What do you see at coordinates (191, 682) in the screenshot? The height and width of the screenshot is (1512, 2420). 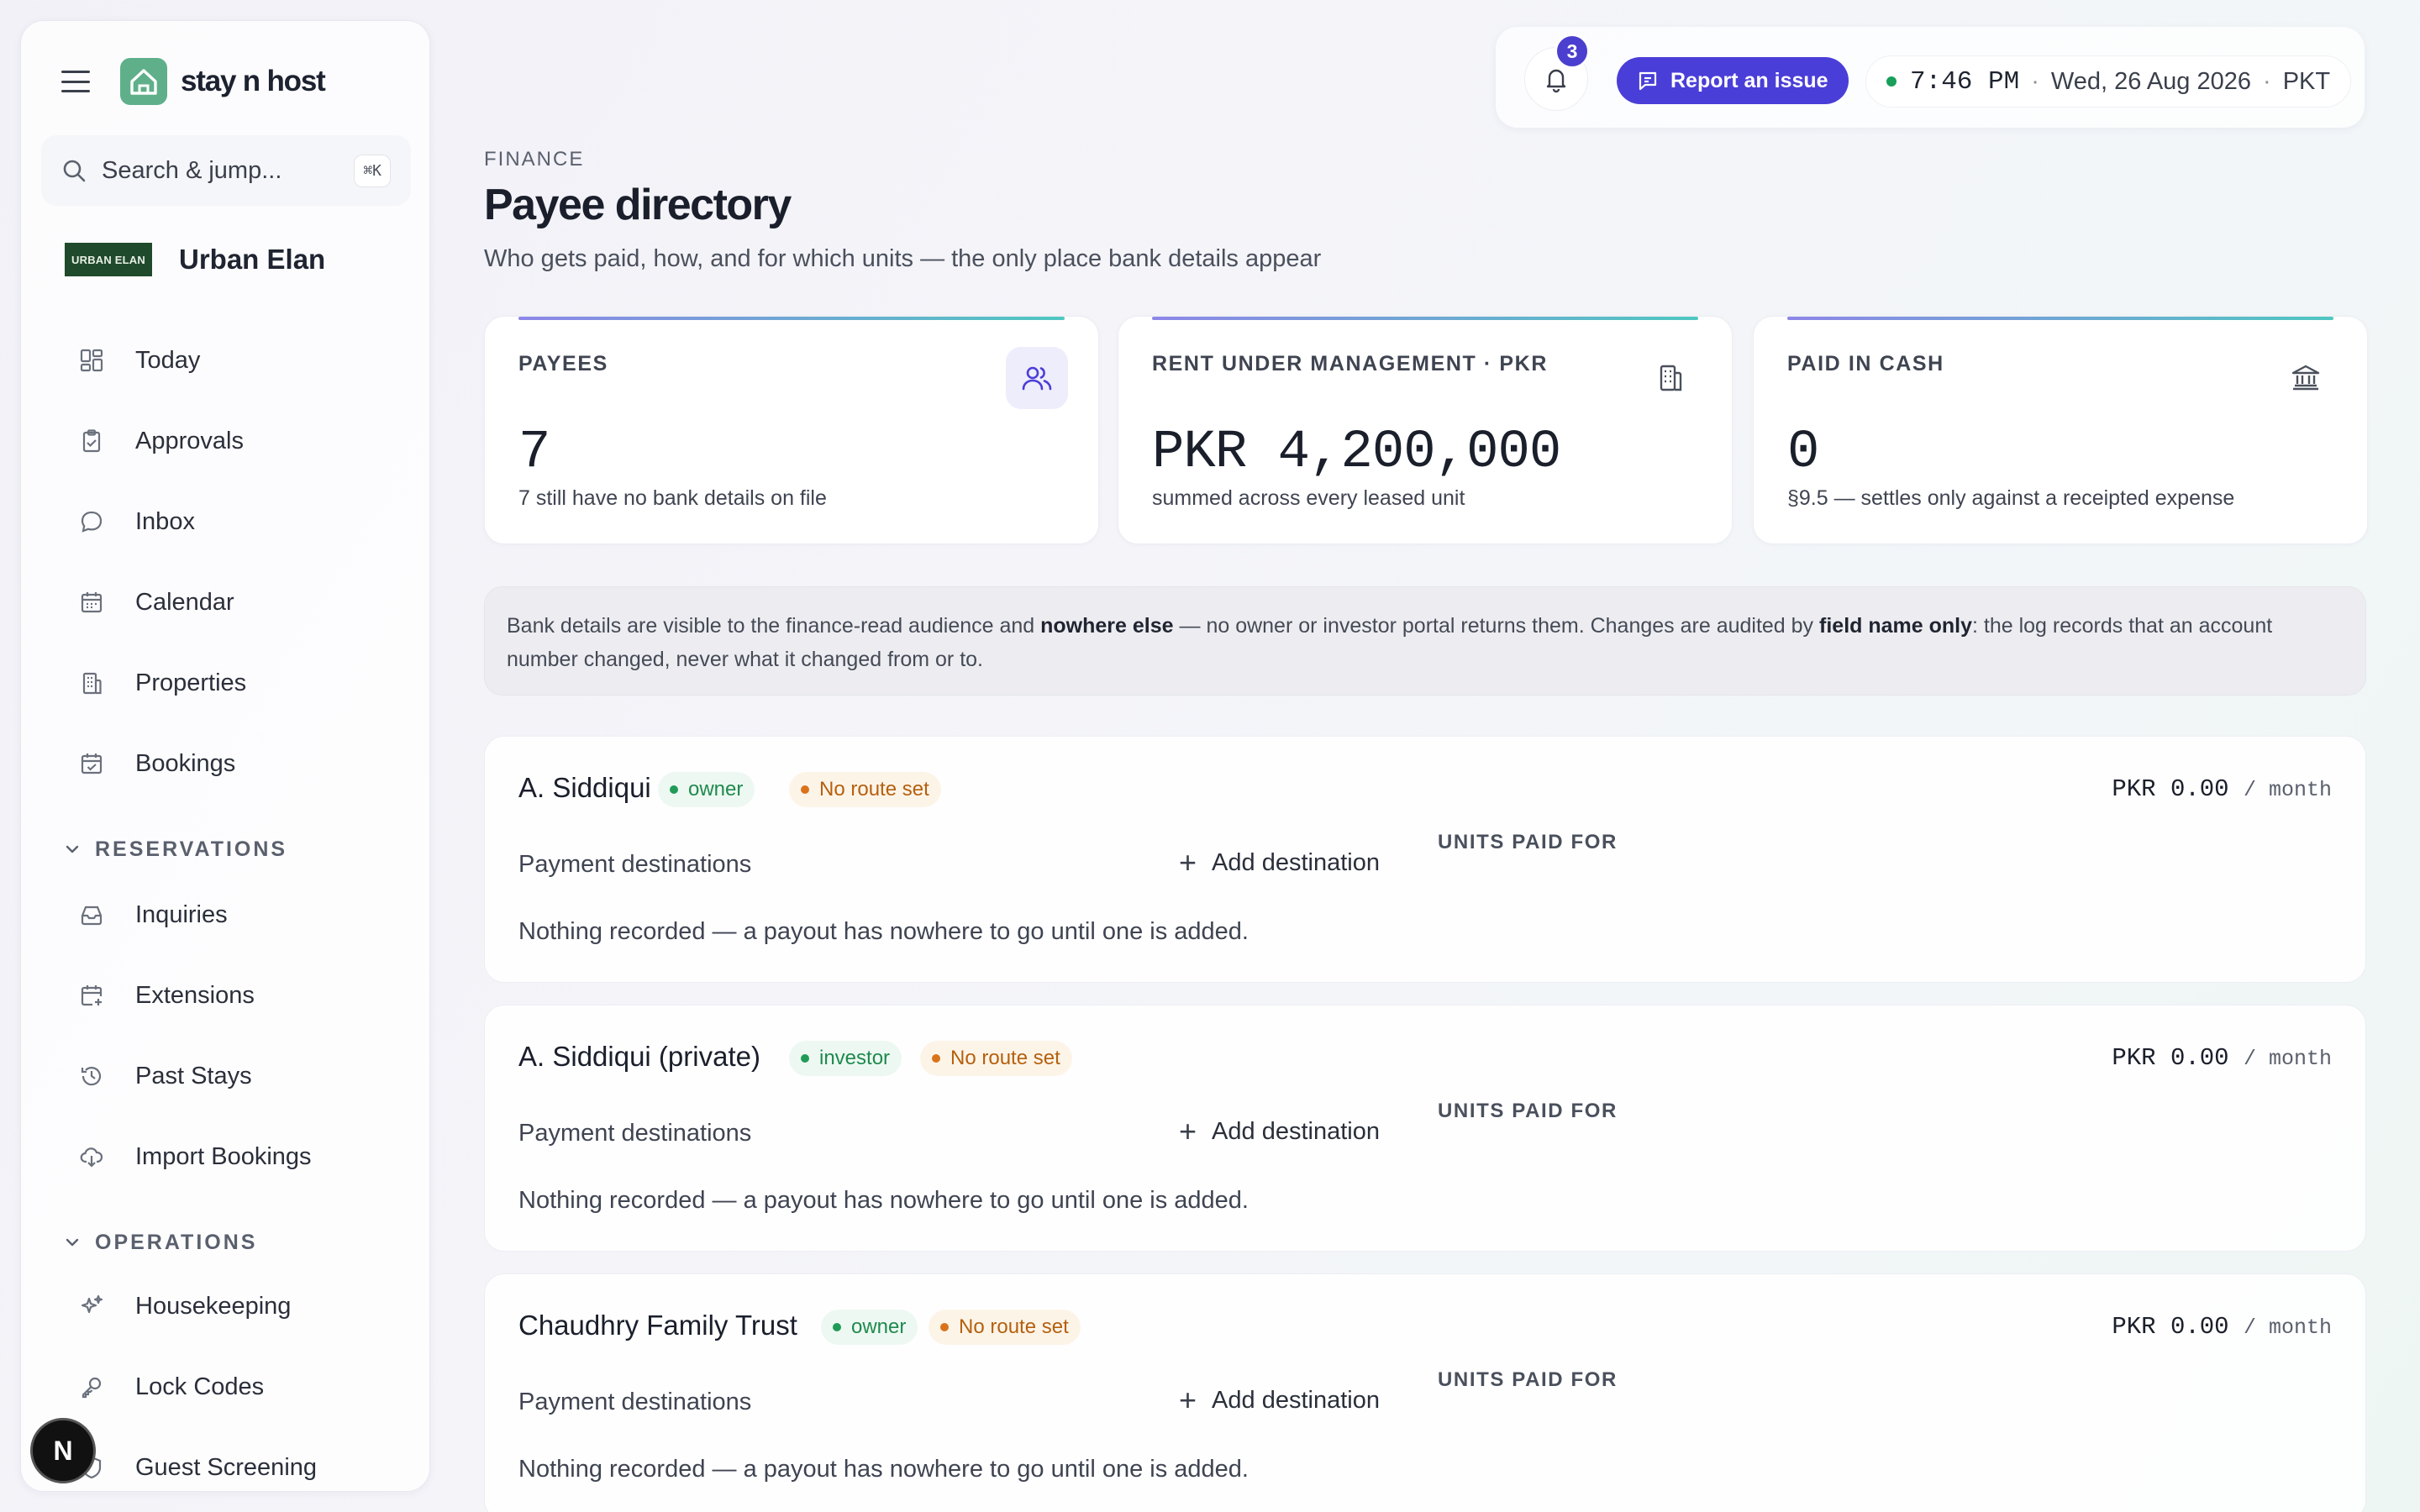 I see `nav-label: Properties` at bounding box center [191, 682].